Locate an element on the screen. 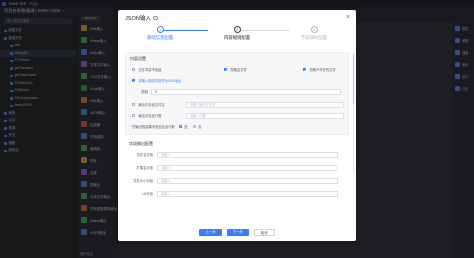 The image size is (474, 258). limit-row: 限制 0 is located at coordinates (237, 91).